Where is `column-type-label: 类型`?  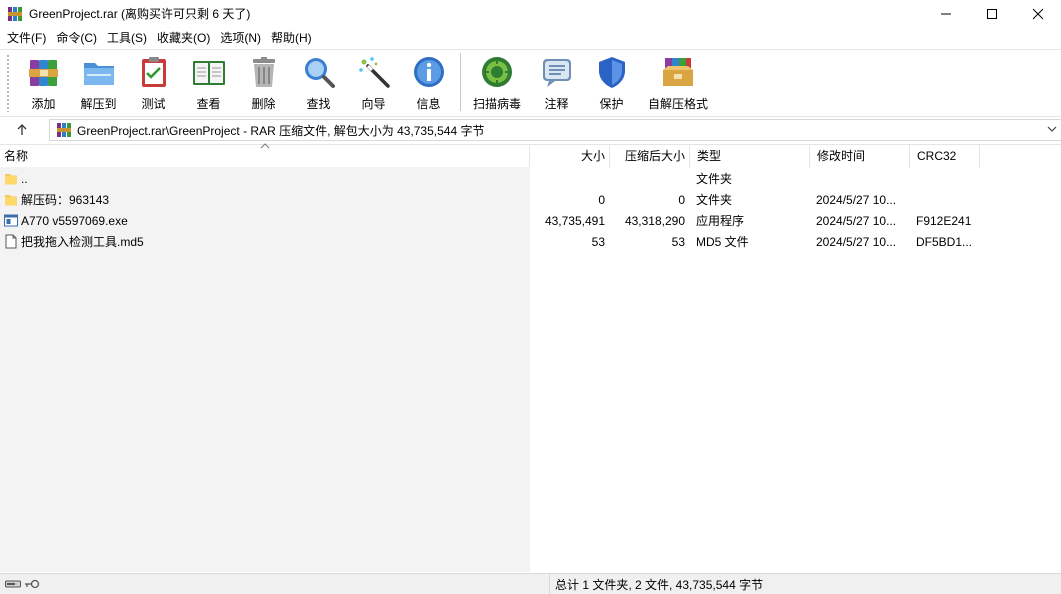
column-type-label: 类型 is located at coordinates (709, 156).